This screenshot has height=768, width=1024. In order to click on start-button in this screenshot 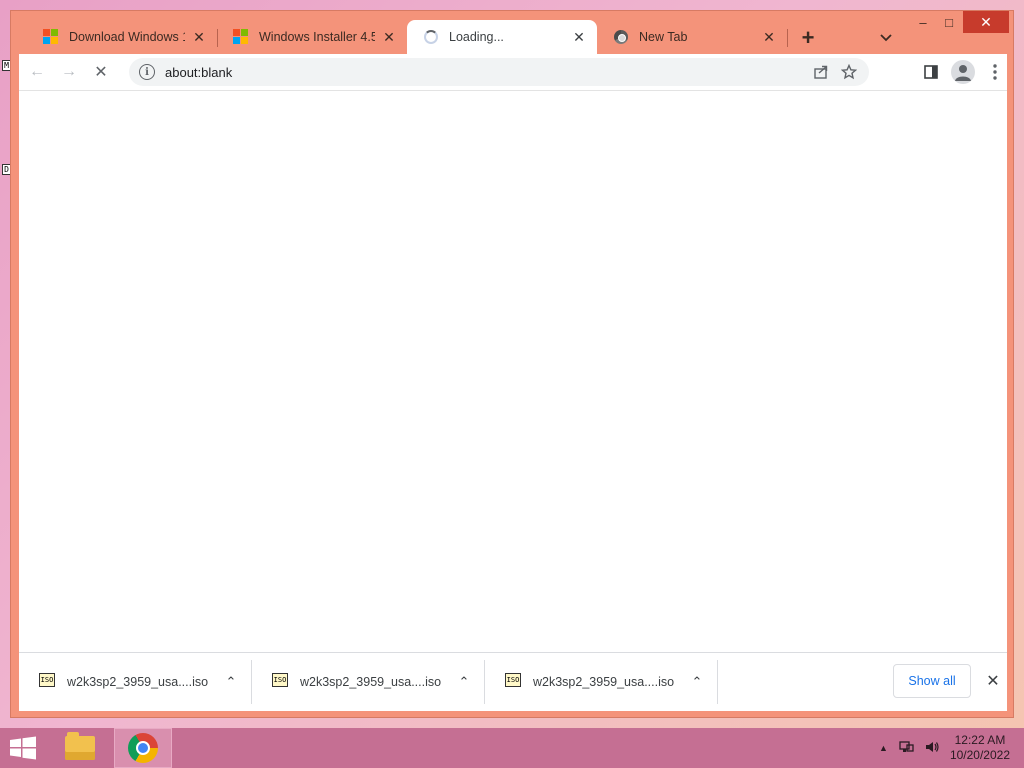, I will do `click(23, 748)`.